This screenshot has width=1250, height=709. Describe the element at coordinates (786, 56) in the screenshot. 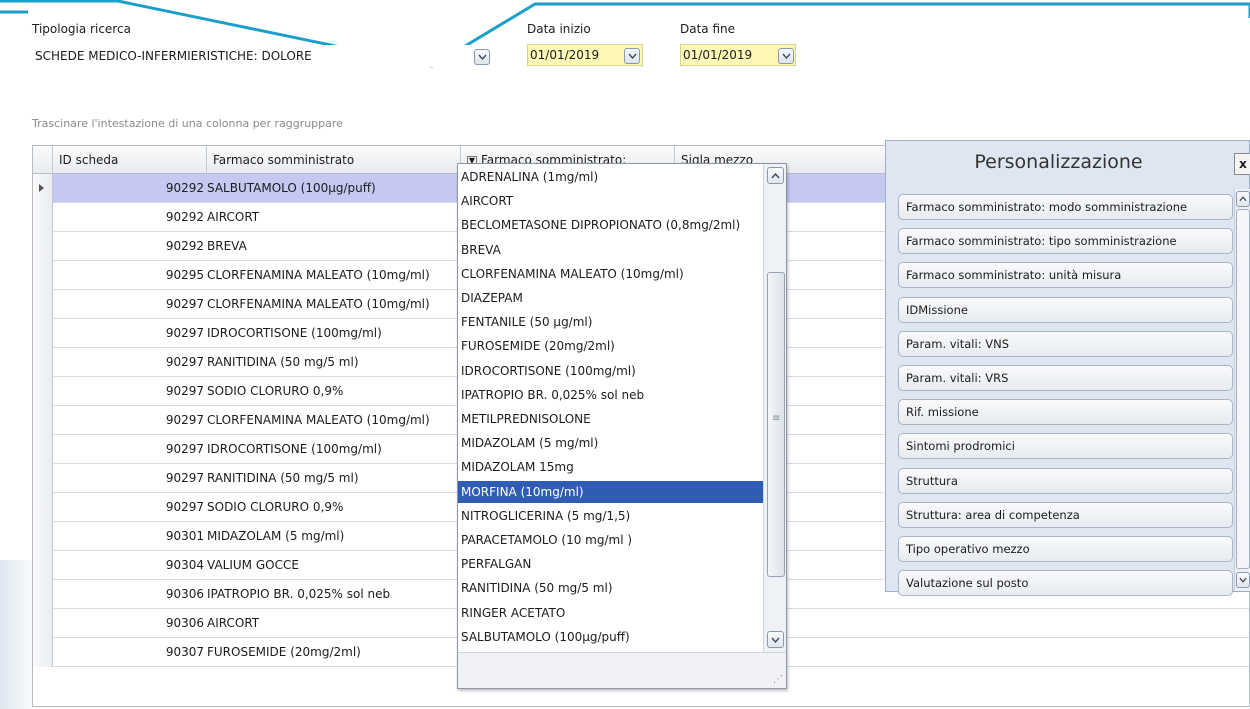

I see `end-date-dropdown-button` at that location.